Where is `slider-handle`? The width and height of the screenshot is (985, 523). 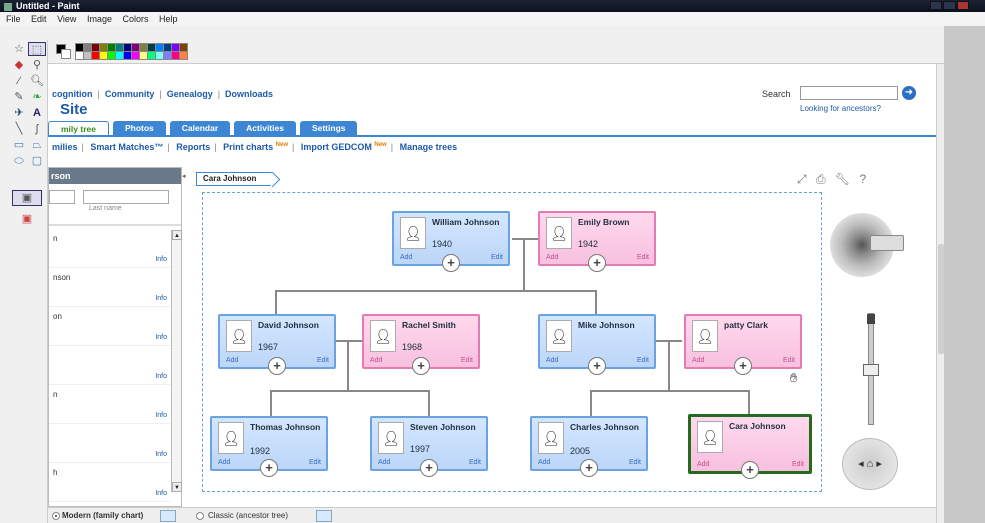 slider-handle is located at coordinates (871, 370).